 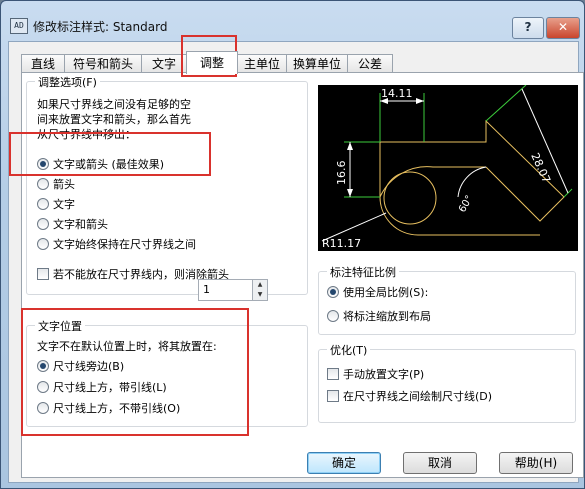 I want to click on window-title: 修改标注样式: Standard, so click(x=100, y=27).